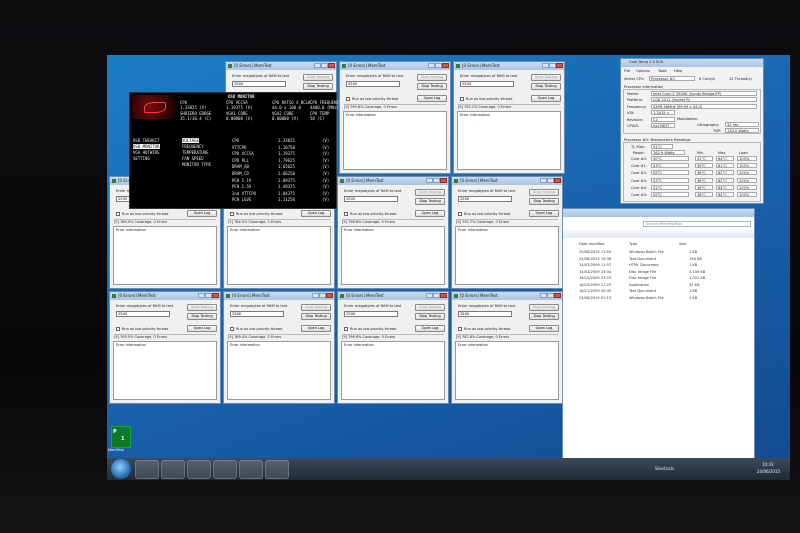  Describe the element at coordinates (193, 158) in the screenshot. I see `osd-submenu-item: FAN SPEED` at that location.